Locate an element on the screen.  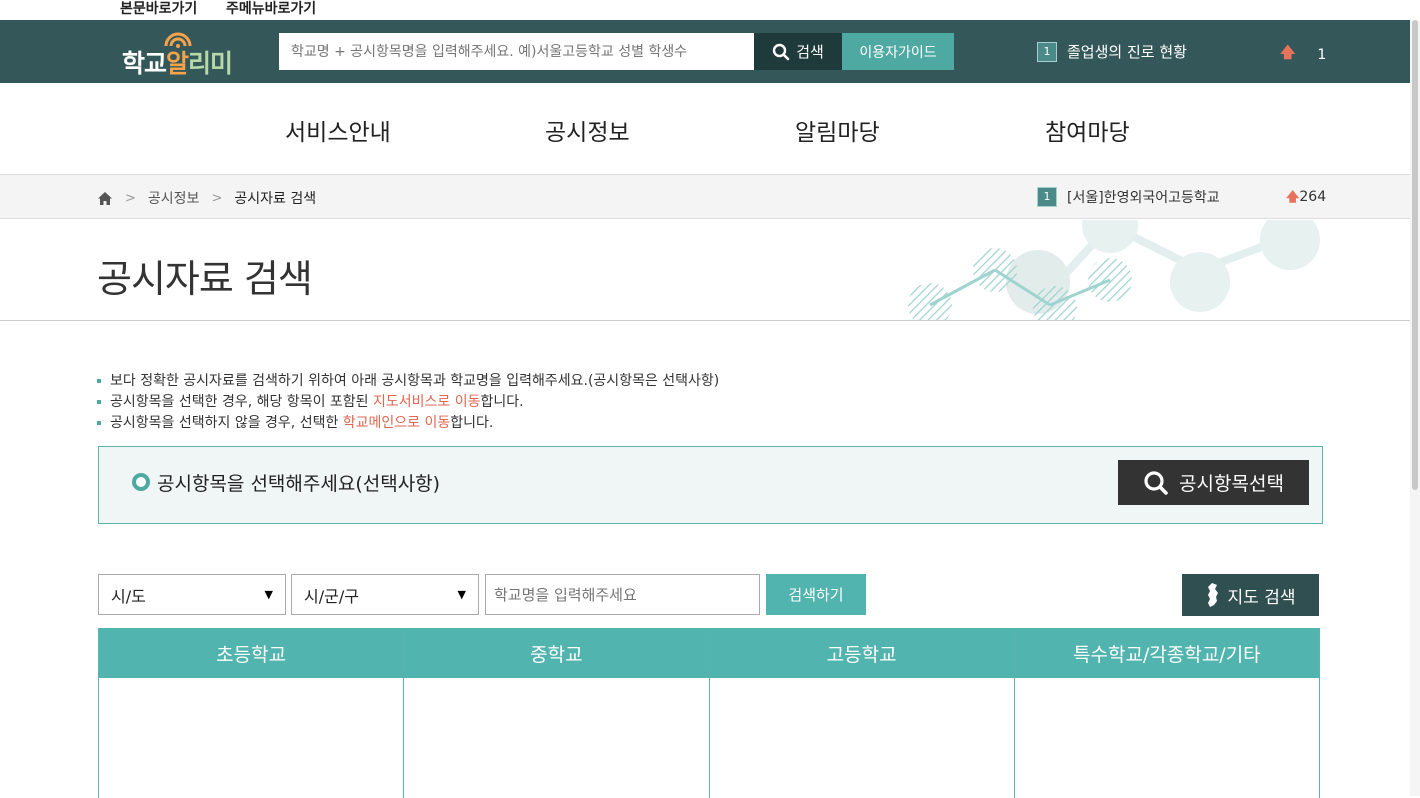
trending-text: 졸업생의 진로 현황 is located at coordinates (1127, 52).